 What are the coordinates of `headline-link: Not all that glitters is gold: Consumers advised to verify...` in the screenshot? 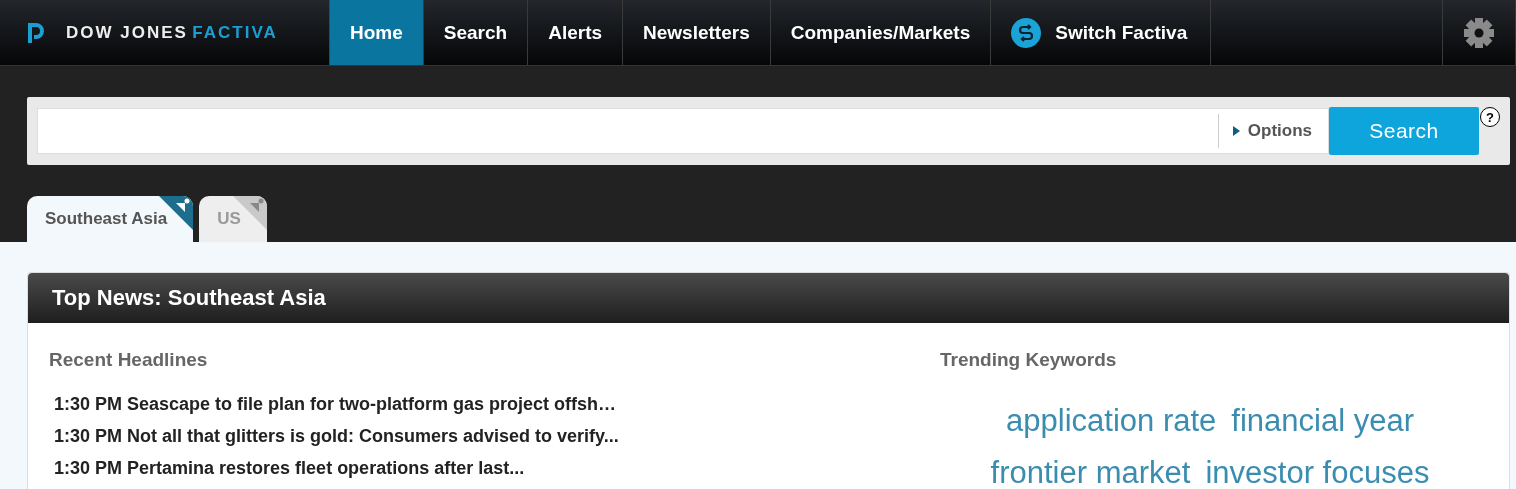 It's located at (373, 436).